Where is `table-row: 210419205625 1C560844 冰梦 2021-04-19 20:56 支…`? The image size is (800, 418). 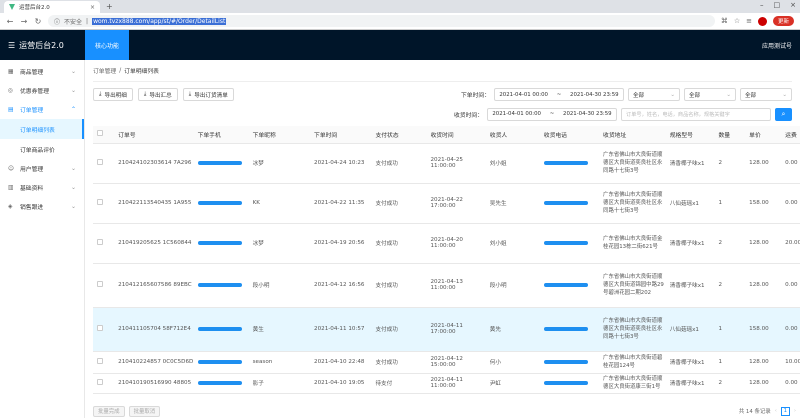 table-row: 210419205625 1C560844 冰梦 2021-04-19 20:56 支… is located at coordinates (446, 243).